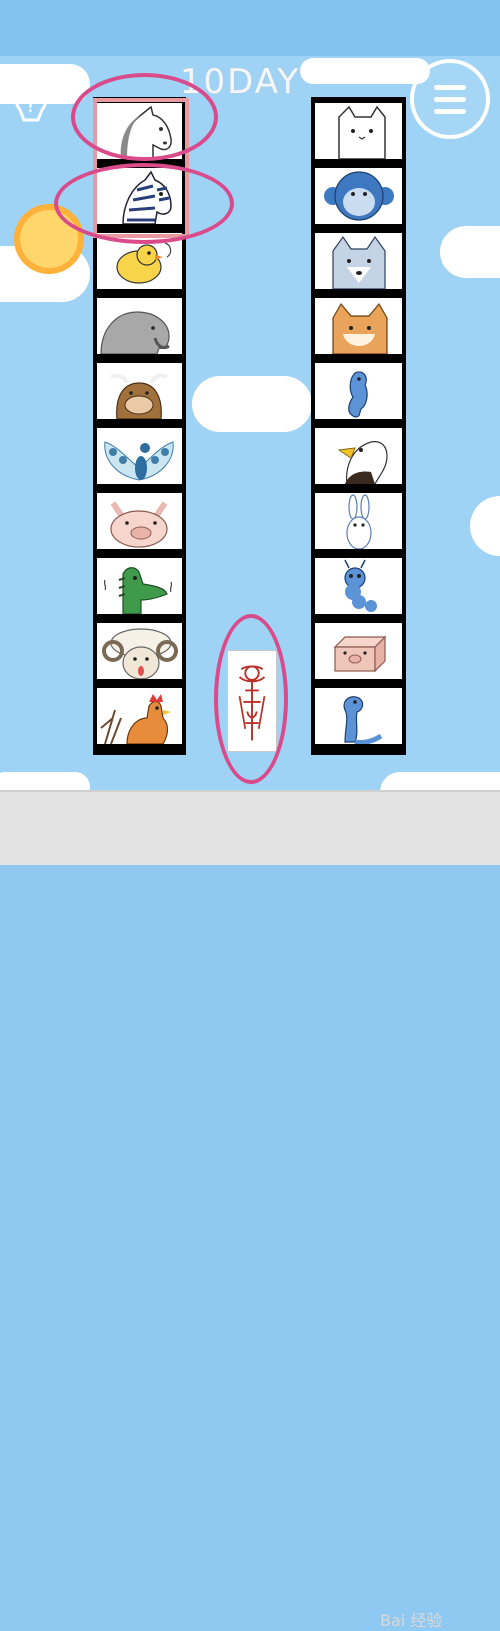 This screenshot has width=500, height=1631. I want to click on shiba-dog-icon, so click(360, 328).